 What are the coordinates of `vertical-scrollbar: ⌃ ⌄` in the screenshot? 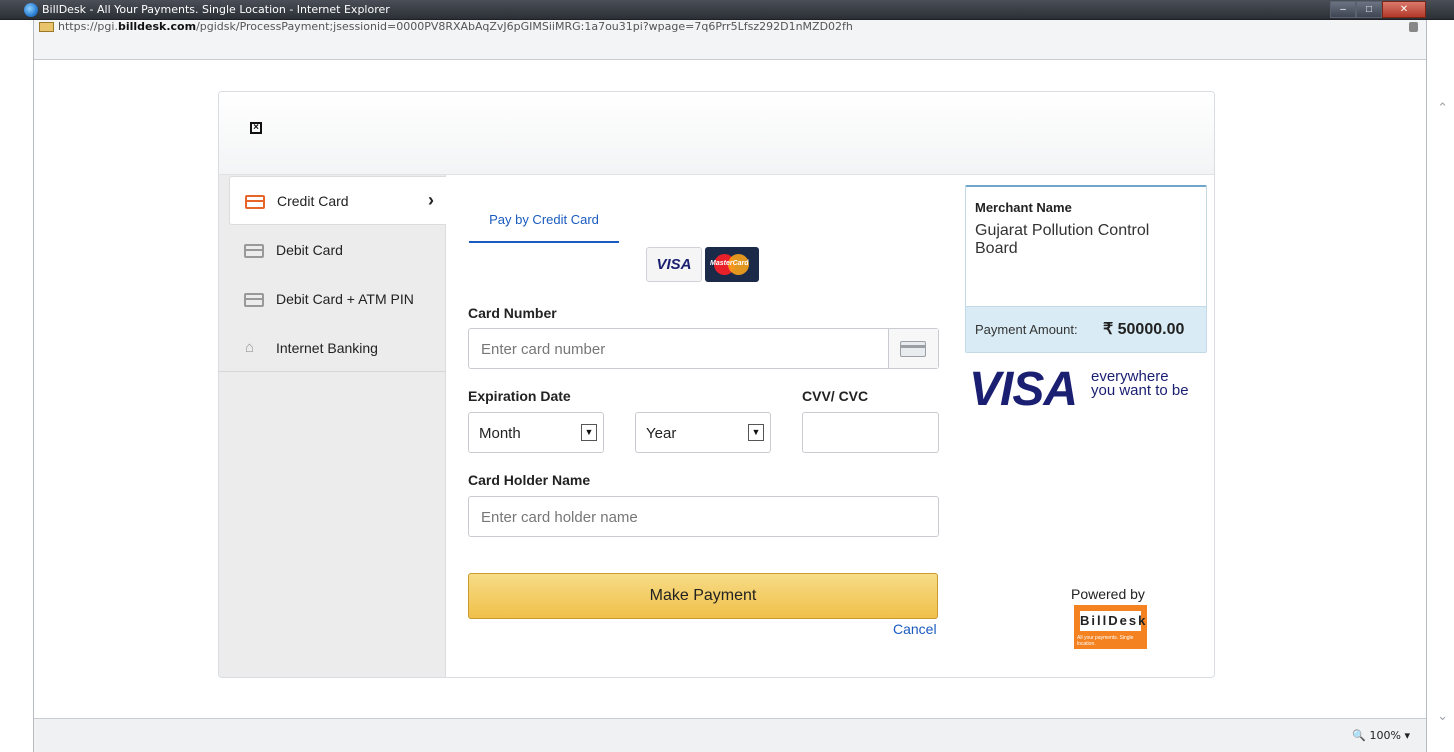 It's located at (1440, 386).